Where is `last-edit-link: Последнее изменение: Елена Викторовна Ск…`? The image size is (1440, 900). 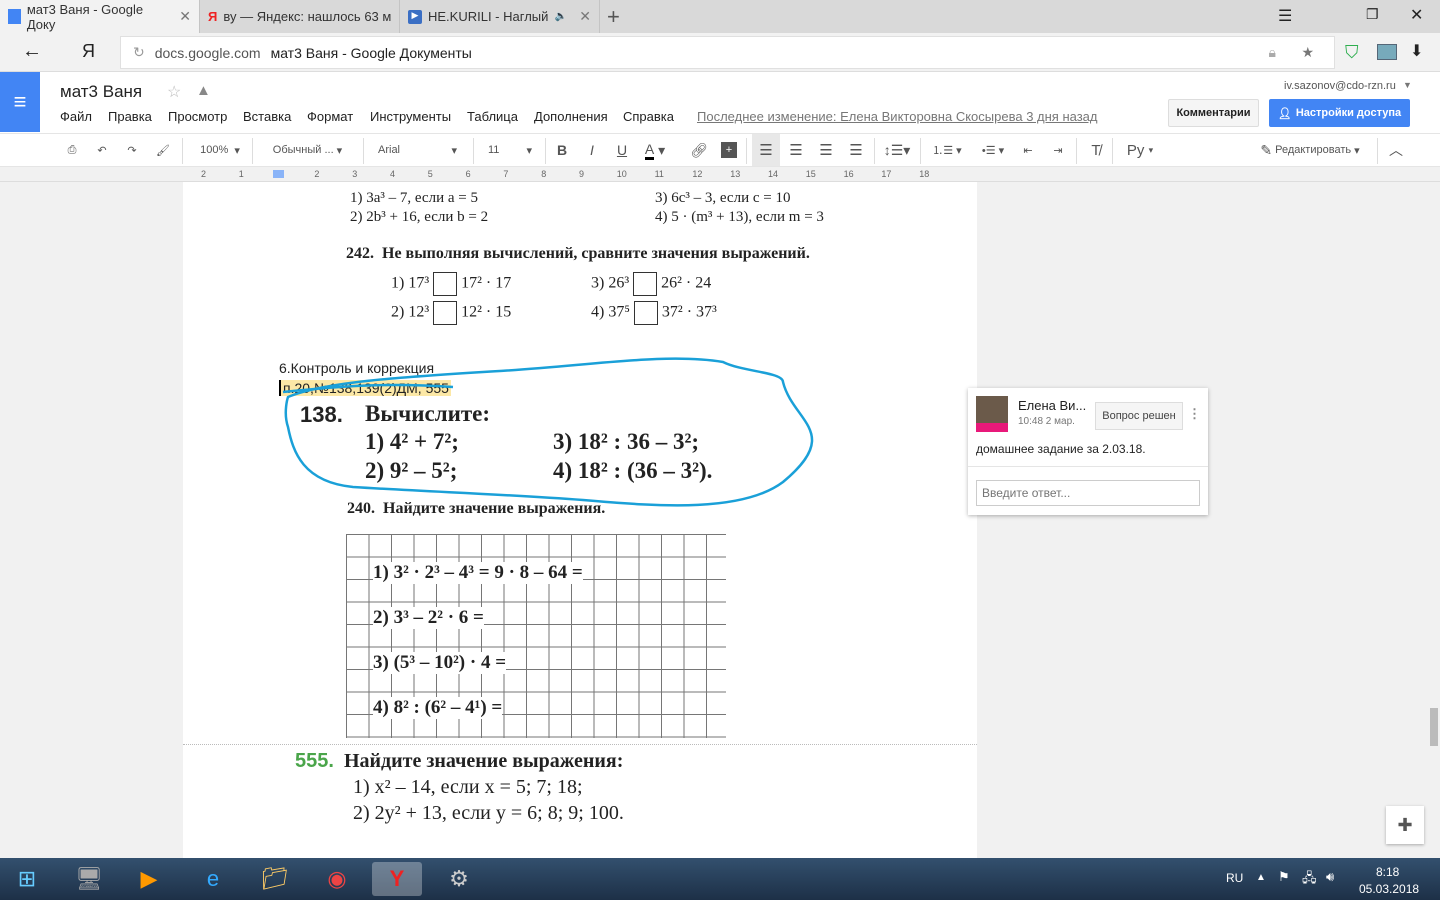
last-edit-link: Последнее изменение: Елена Викторовна Ск… is located at coordinates (897, 116).